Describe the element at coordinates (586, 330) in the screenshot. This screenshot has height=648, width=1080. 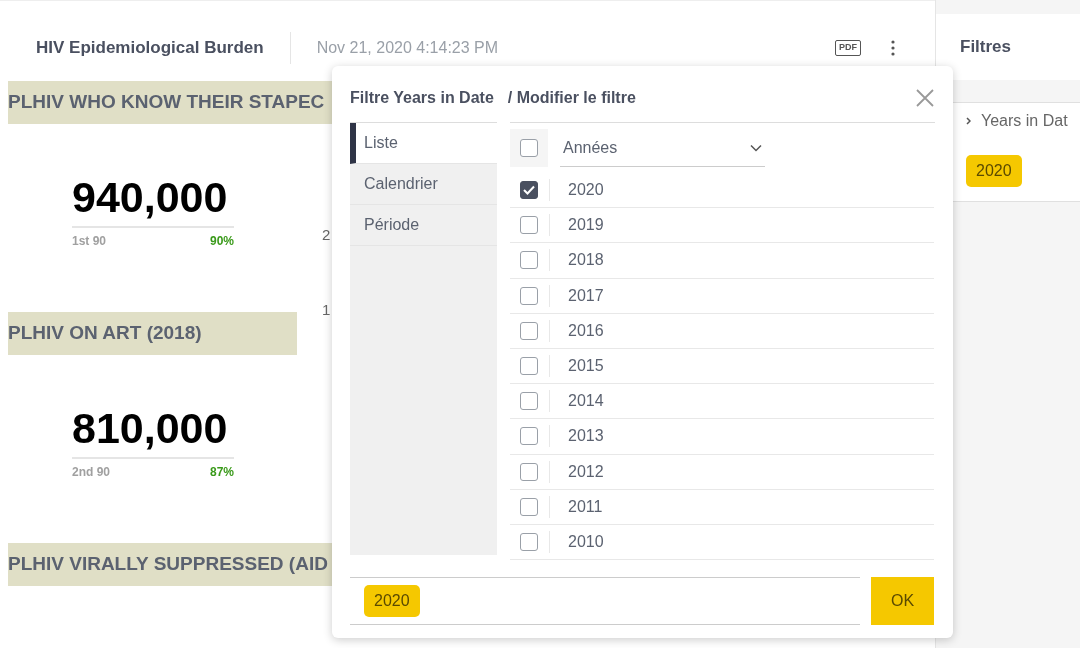
I see `year-option: 2016` at that location.